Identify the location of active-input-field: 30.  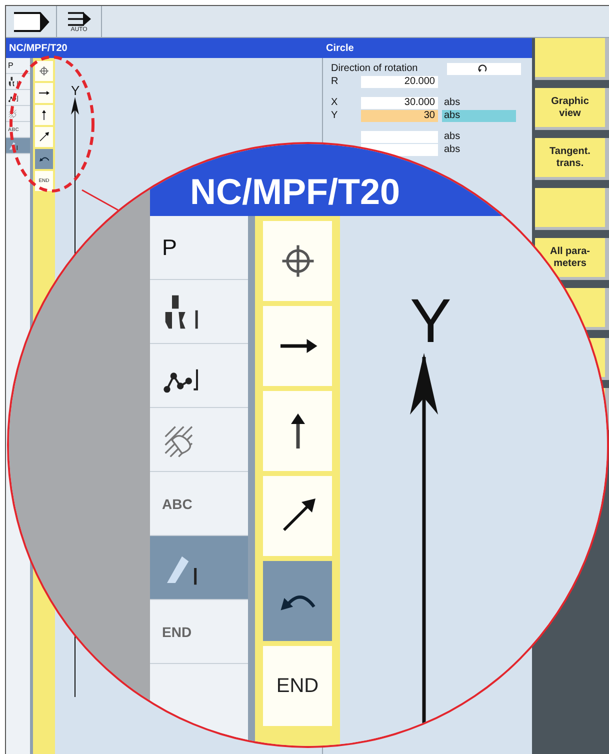
(399, 116).